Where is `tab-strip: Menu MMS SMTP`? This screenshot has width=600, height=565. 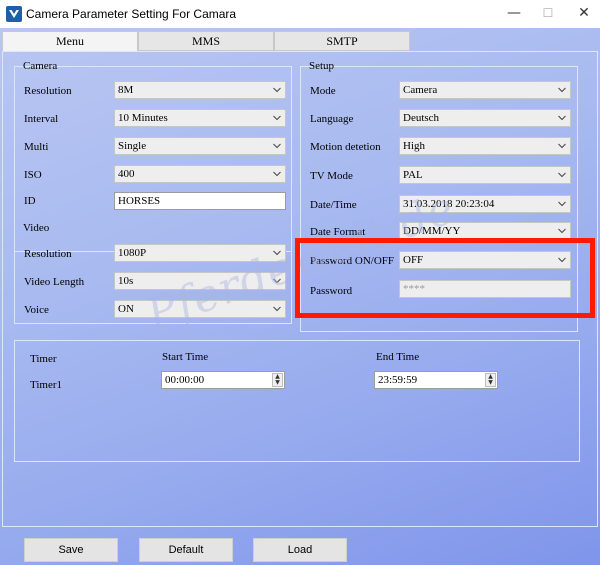 tab-strip: Menu MMS SMTP is located at coordinates (206, 41).